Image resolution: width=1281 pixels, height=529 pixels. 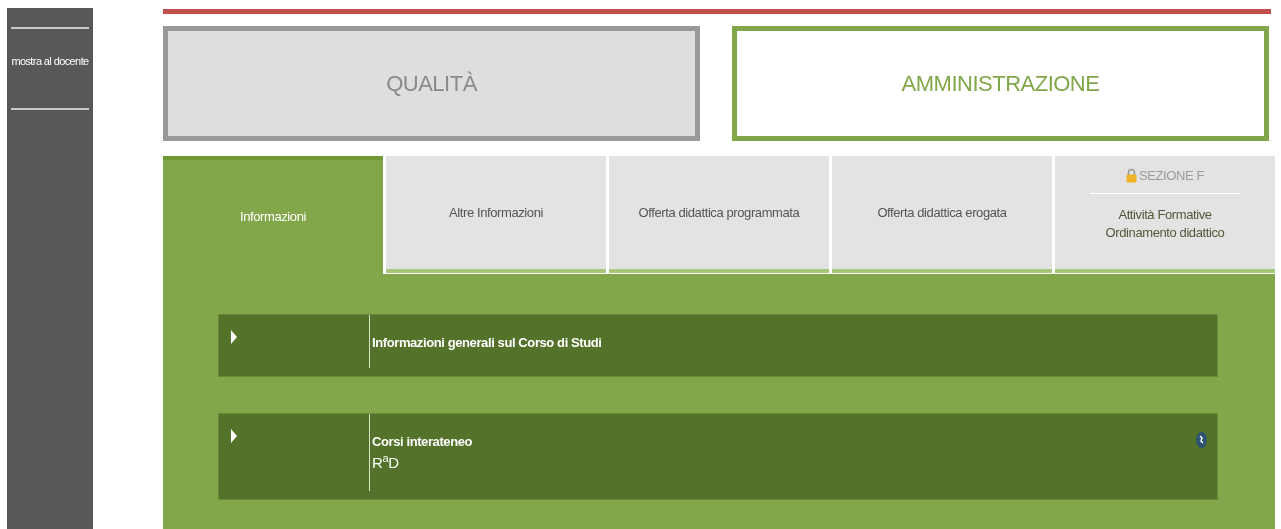 I want to click on lock-label: SEZIONE F, so click(x=1171, y=176).